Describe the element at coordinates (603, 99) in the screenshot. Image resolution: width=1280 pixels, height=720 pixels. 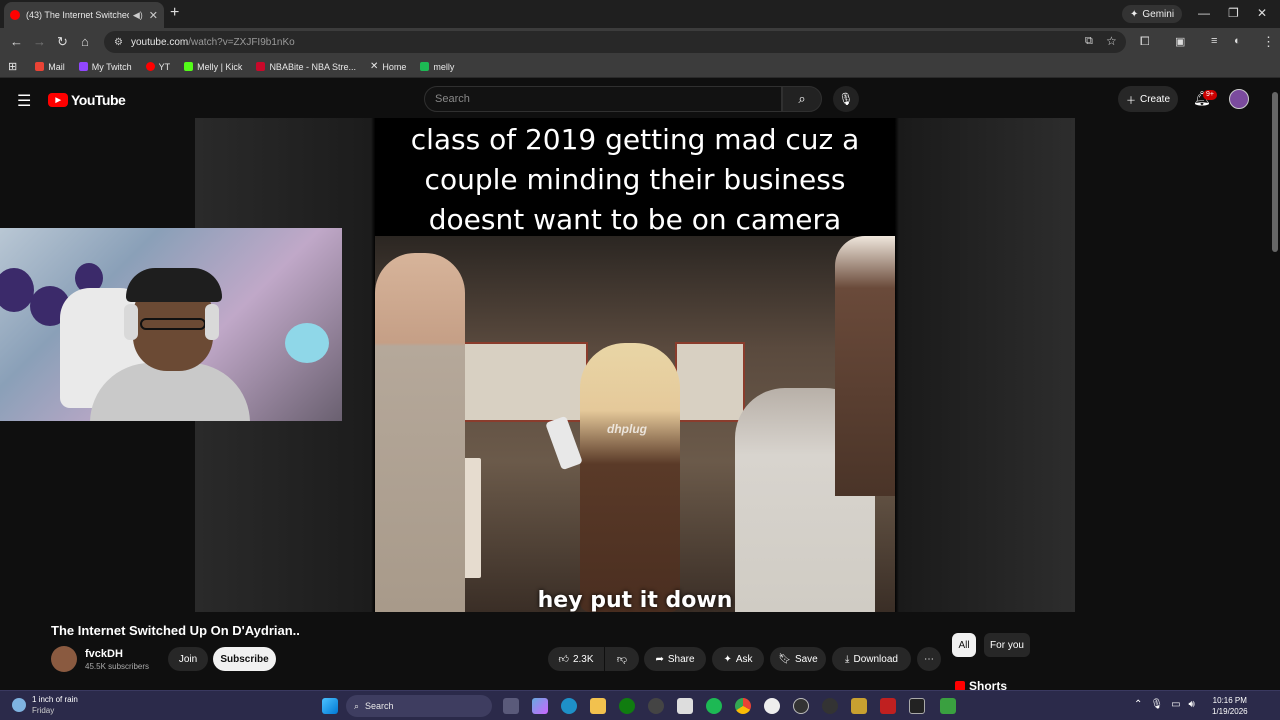
I see `search-input: Search` at that location.